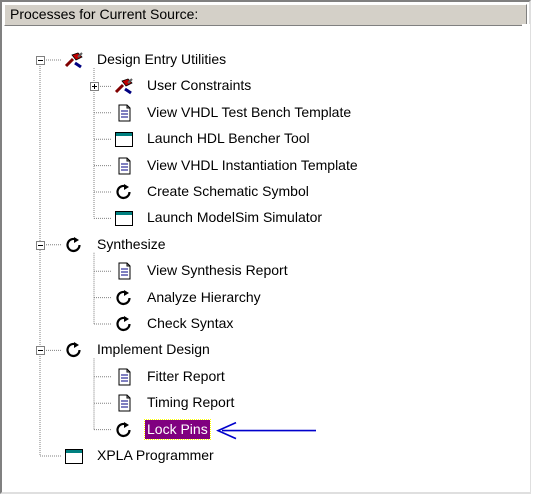 This screenshot has width=535, height=496. I want to click on tree-item-label: View Synthesis Report, so click(217, 270).